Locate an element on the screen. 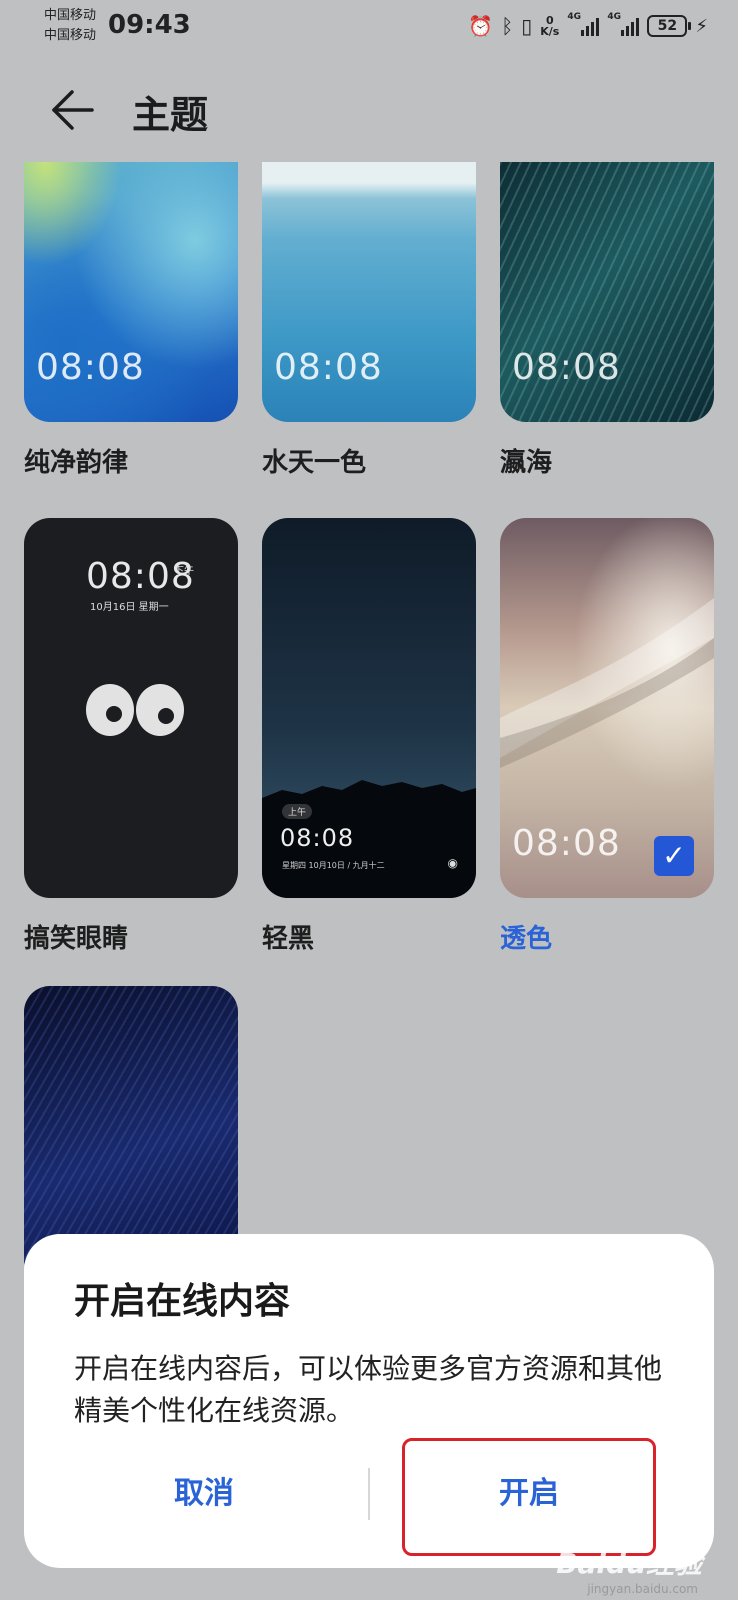 The width and height of the screenshot is (738, 1600). preview-ampm: 下午 is located at coordinates (184, 571).